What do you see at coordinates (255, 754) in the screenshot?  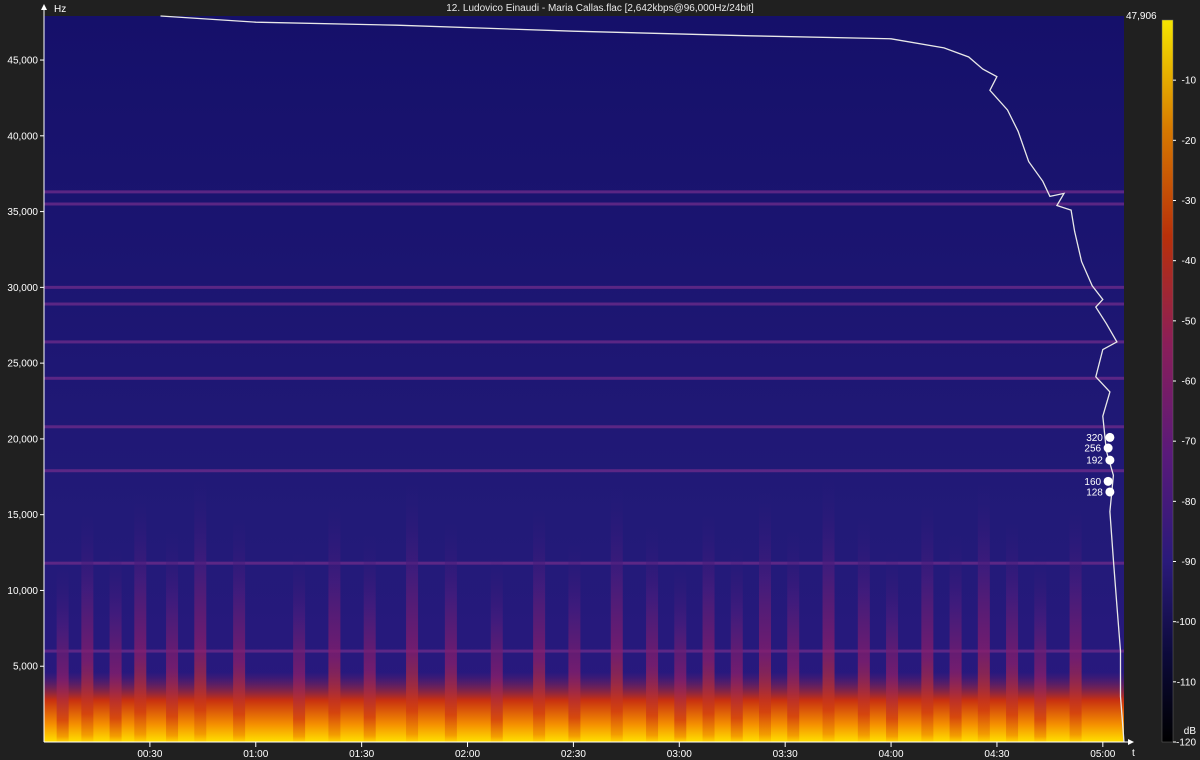 I see `x-tick-label: 01:00` at bounding box center [255, 754].